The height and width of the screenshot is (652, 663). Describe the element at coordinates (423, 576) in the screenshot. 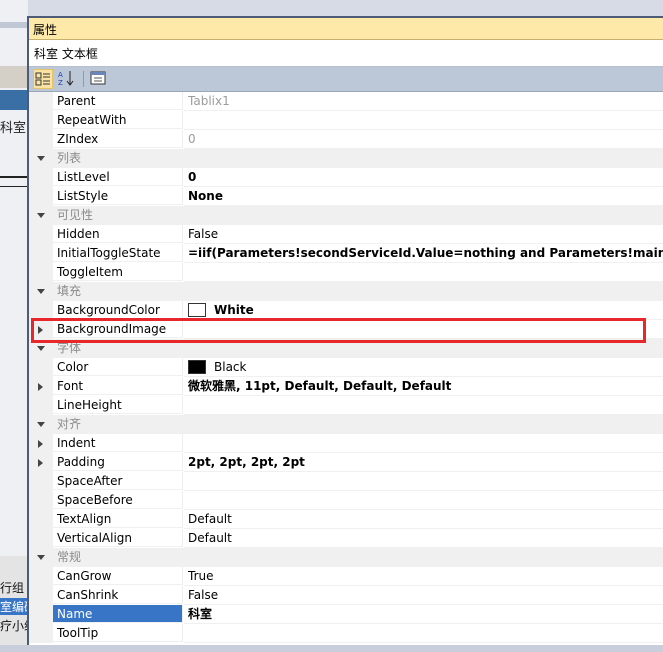

I see `property-value: True` at that location.